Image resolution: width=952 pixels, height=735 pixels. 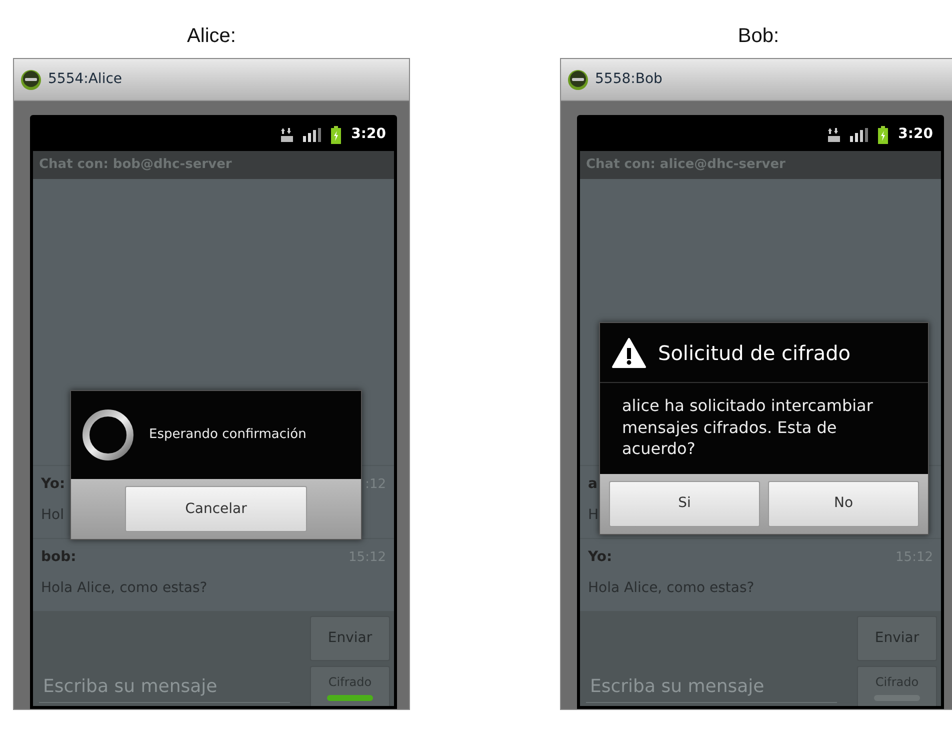 What do you see at coordinates (758, 36) in the screenshot?
I see `caption-label: Bob:` at bounding box center [758, 36].